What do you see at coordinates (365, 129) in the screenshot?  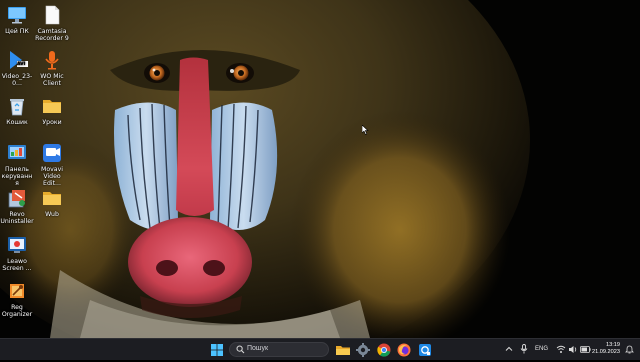 I see `mouse-cursor-icon` at bounding box center [365, 129].